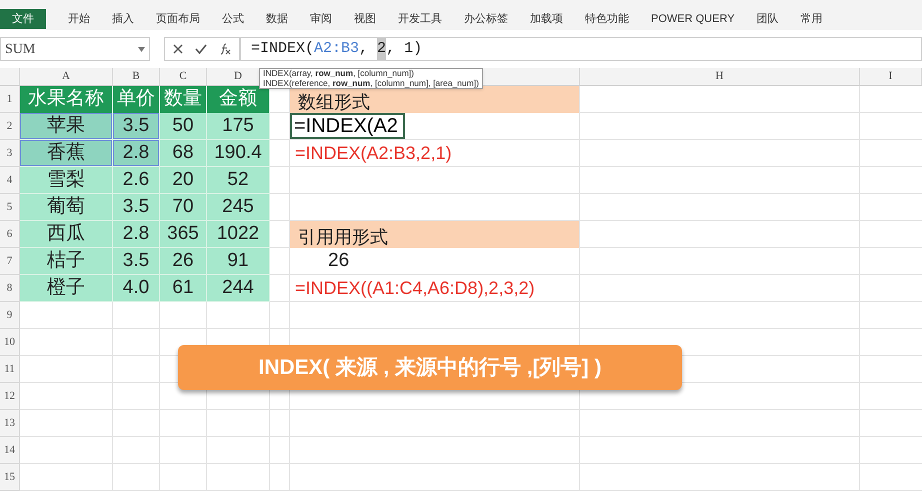  I want to click on row-header: 5, so click(9, 207).